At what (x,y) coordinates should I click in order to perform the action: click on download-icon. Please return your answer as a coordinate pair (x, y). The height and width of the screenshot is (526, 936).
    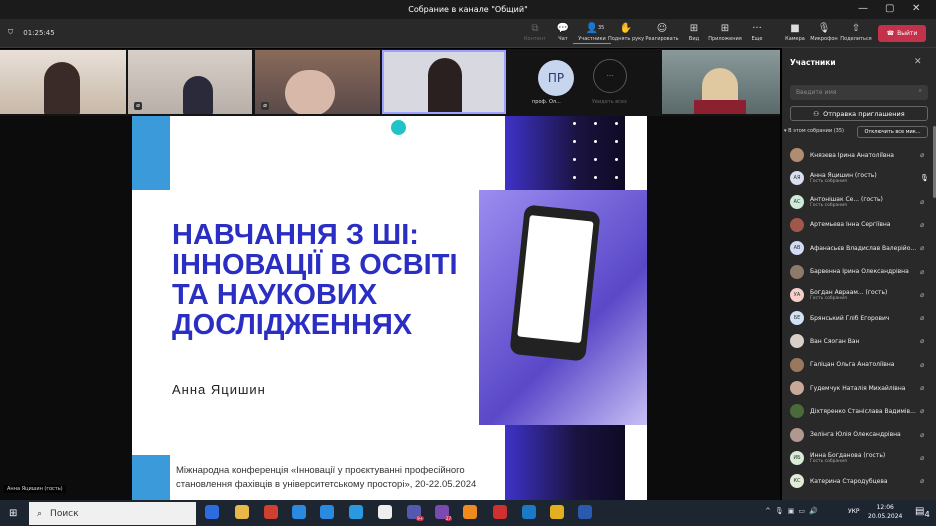
    Looking at the image, I should click on (299, 512).